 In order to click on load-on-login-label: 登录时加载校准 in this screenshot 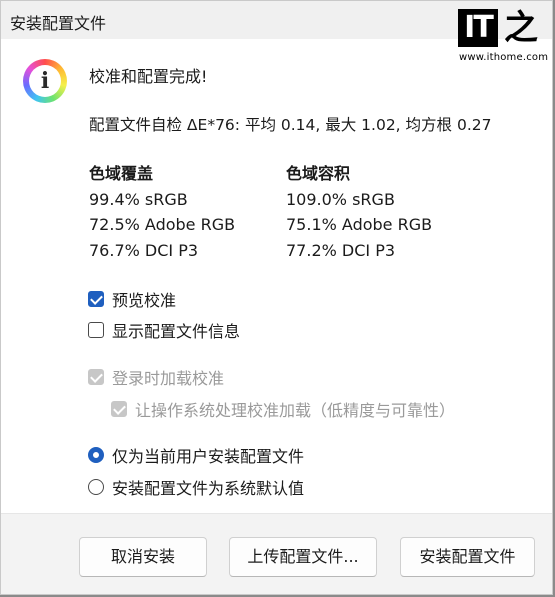, I will do `click(168, 378)`.